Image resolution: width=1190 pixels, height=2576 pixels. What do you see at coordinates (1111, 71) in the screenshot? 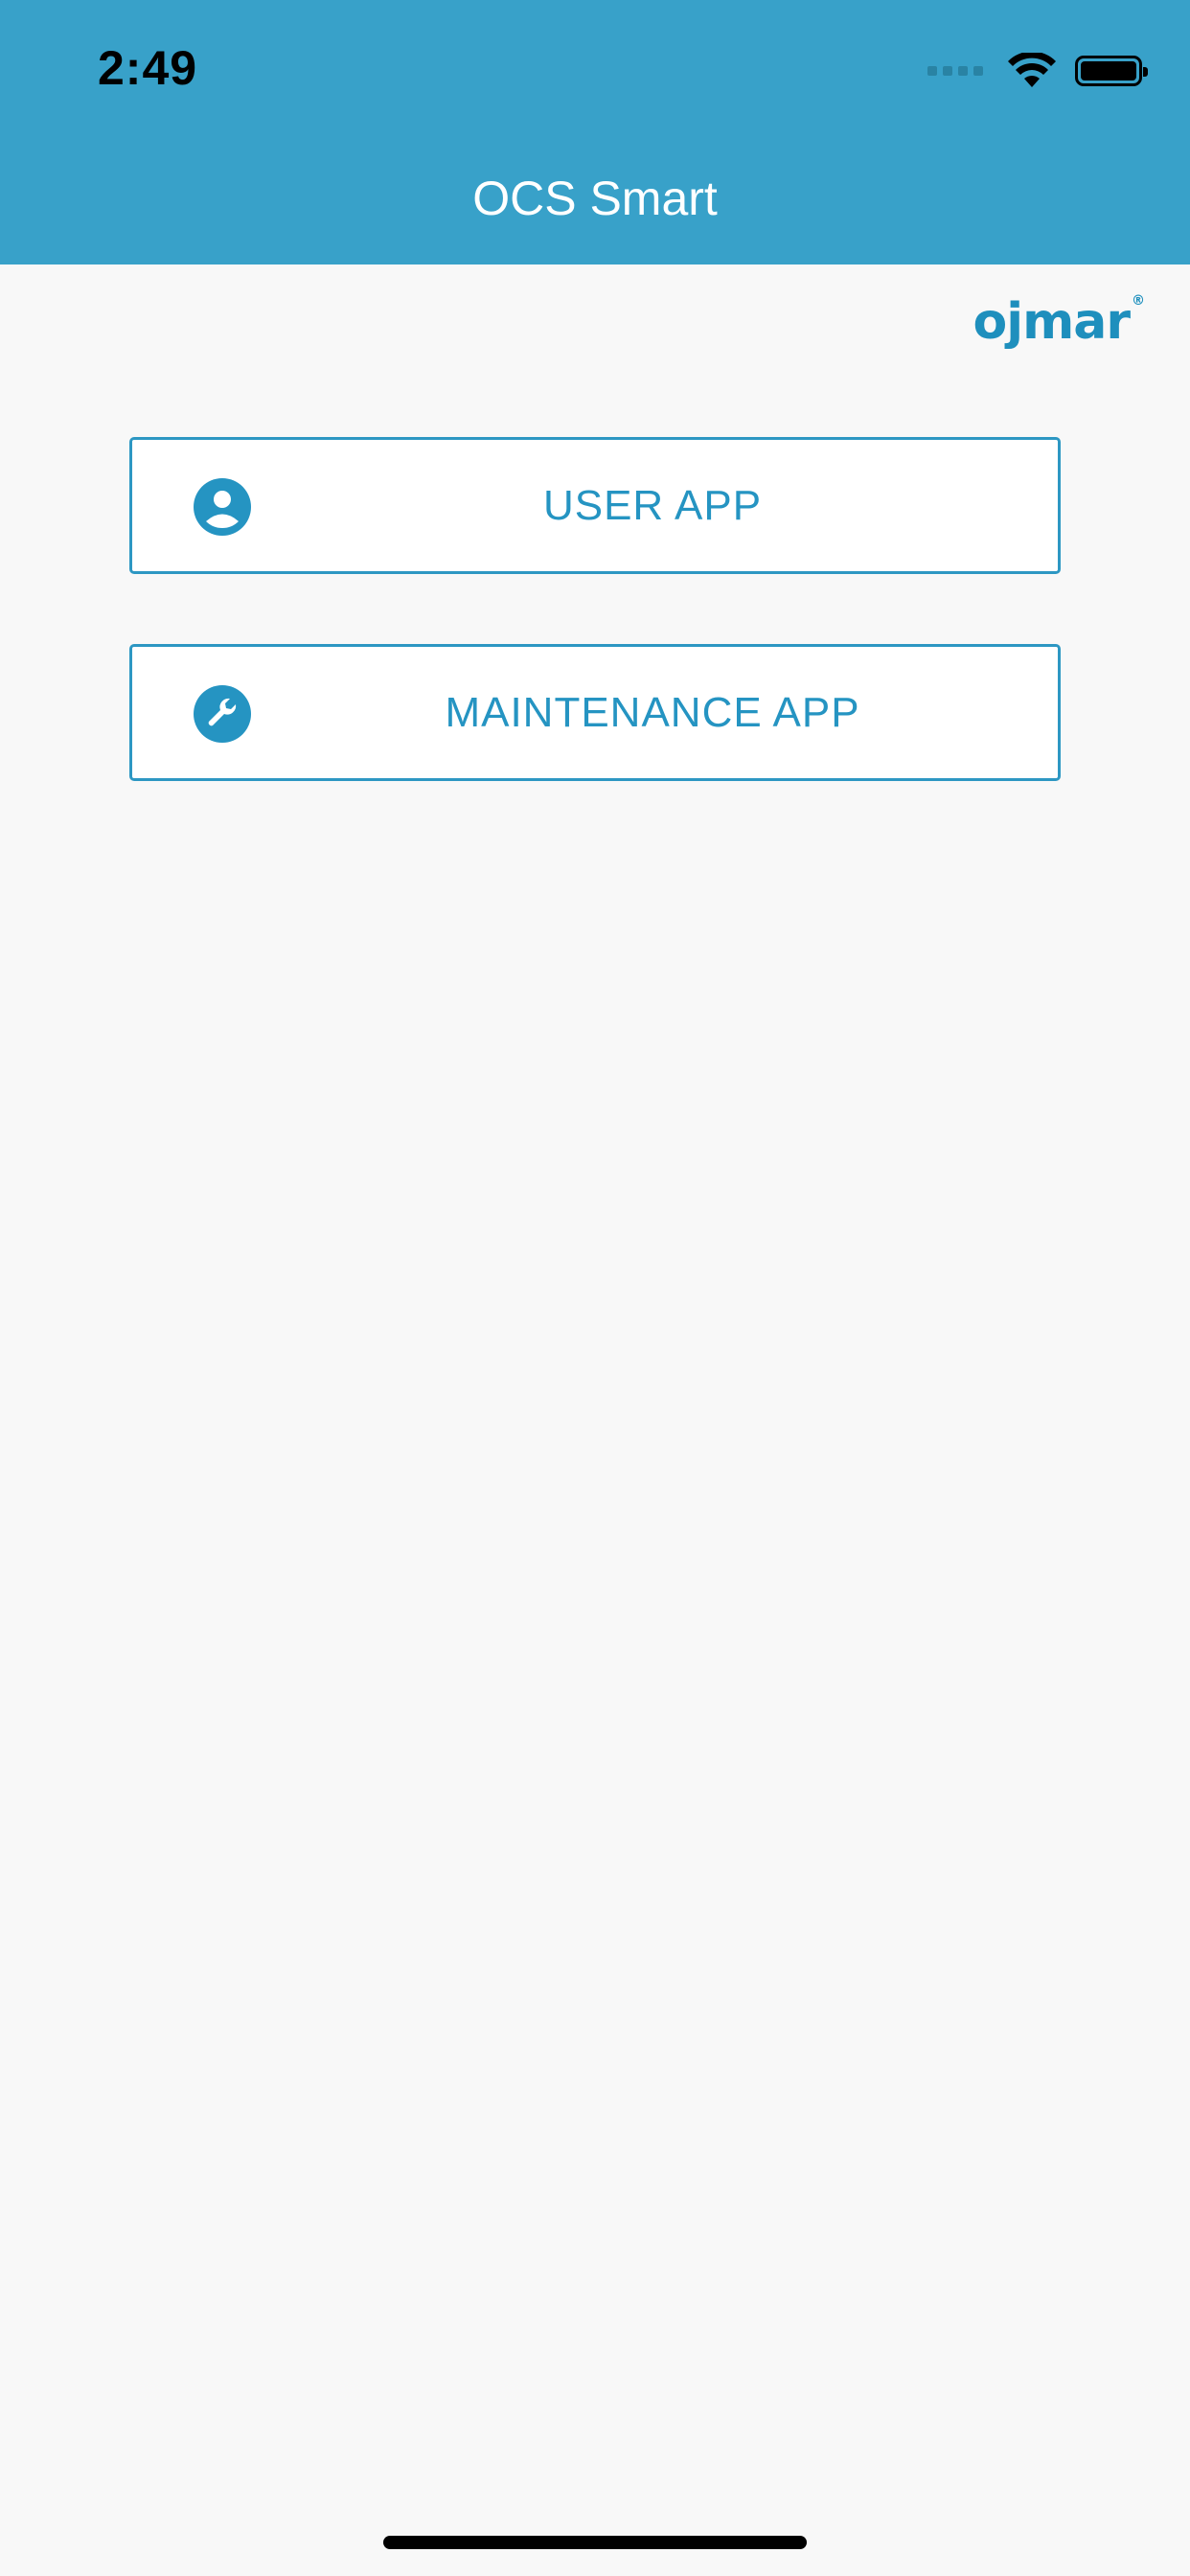
I see `battery-icon` at bounding box center [1111, 71].